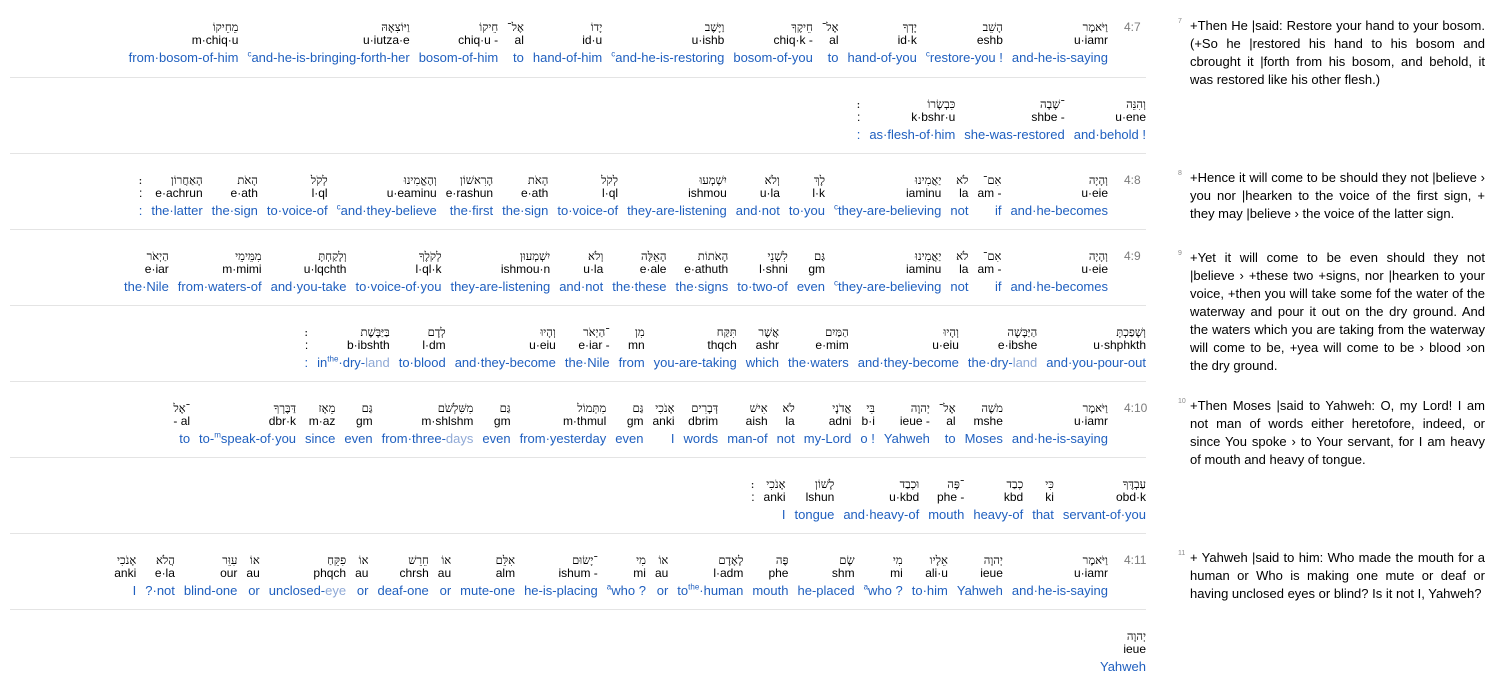 This screenshot has height=695, width=1495. I want to click on word-column: מִן mn from, so click(632, 348).